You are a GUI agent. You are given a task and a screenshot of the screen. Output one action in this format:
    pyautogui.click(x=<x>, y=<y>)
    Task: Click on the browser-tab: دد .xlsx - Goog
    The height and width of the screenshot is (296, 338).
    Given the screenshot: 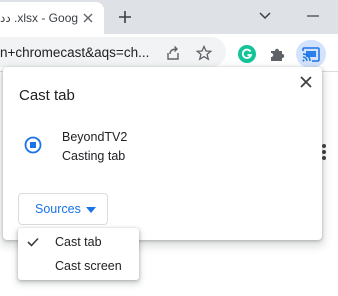 What is the action you would take?
    pyautogui.click(x=52, y=18)
    